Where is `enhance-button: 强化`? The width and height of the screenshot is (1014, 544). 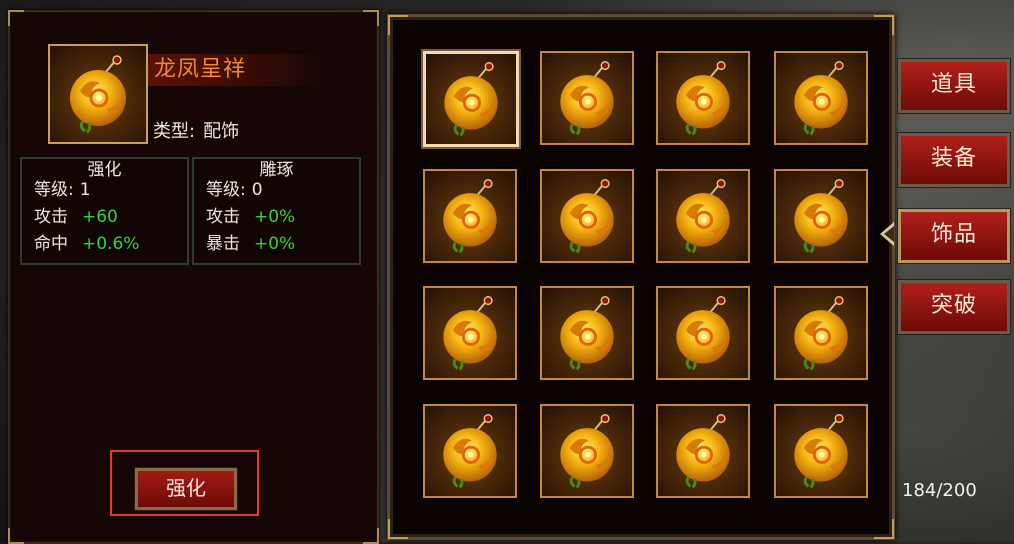
enhance-button: 强化 is located at coordinates (186, 489).